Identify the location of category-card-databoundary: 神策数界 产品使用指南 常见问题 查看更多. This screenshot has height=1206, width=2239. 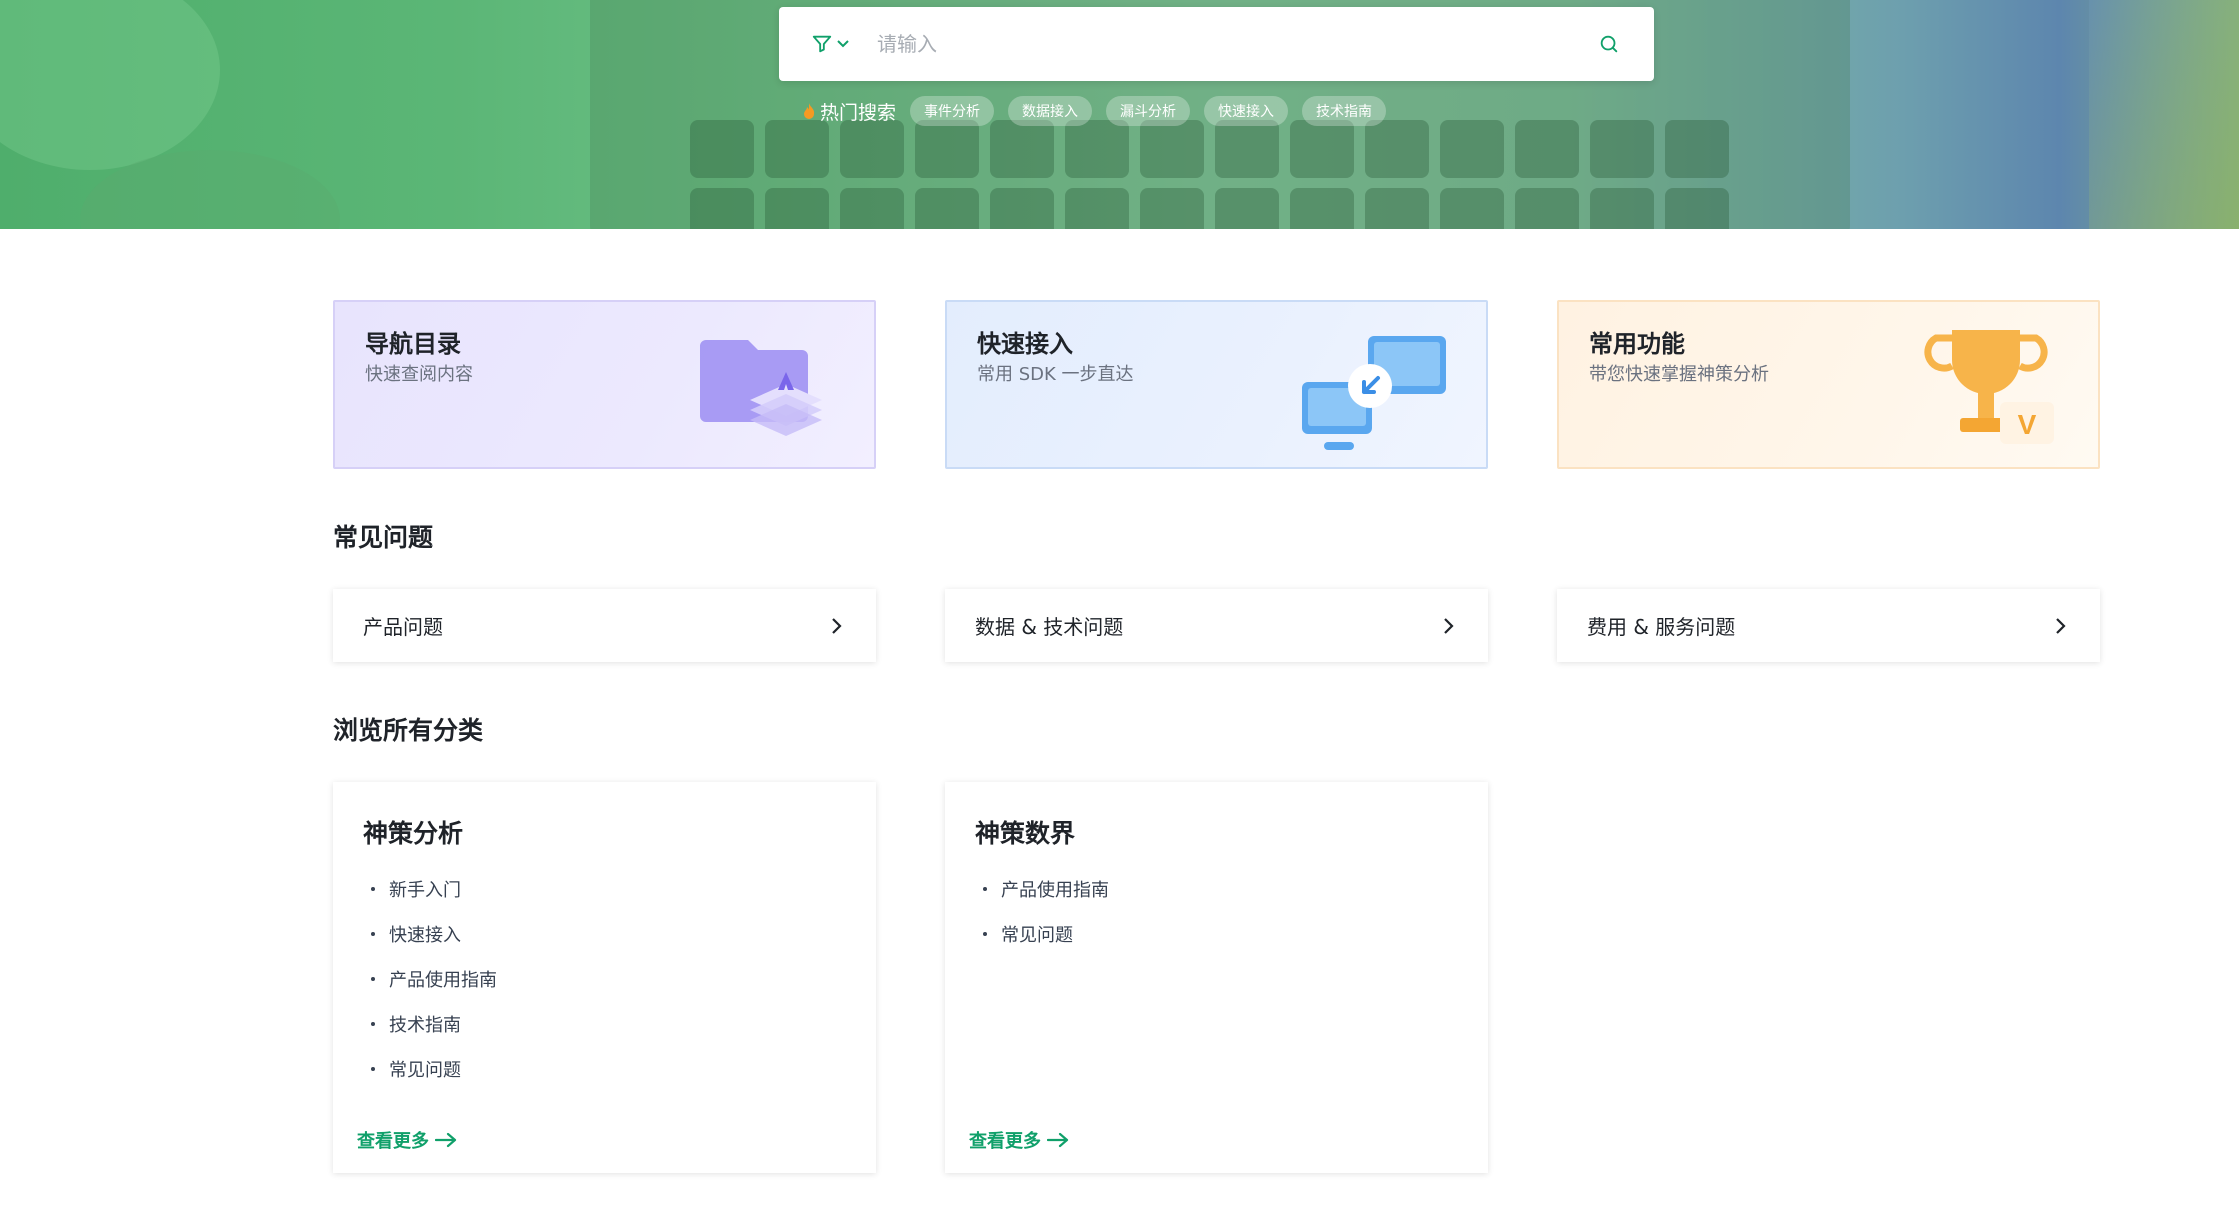
(1216, 977).